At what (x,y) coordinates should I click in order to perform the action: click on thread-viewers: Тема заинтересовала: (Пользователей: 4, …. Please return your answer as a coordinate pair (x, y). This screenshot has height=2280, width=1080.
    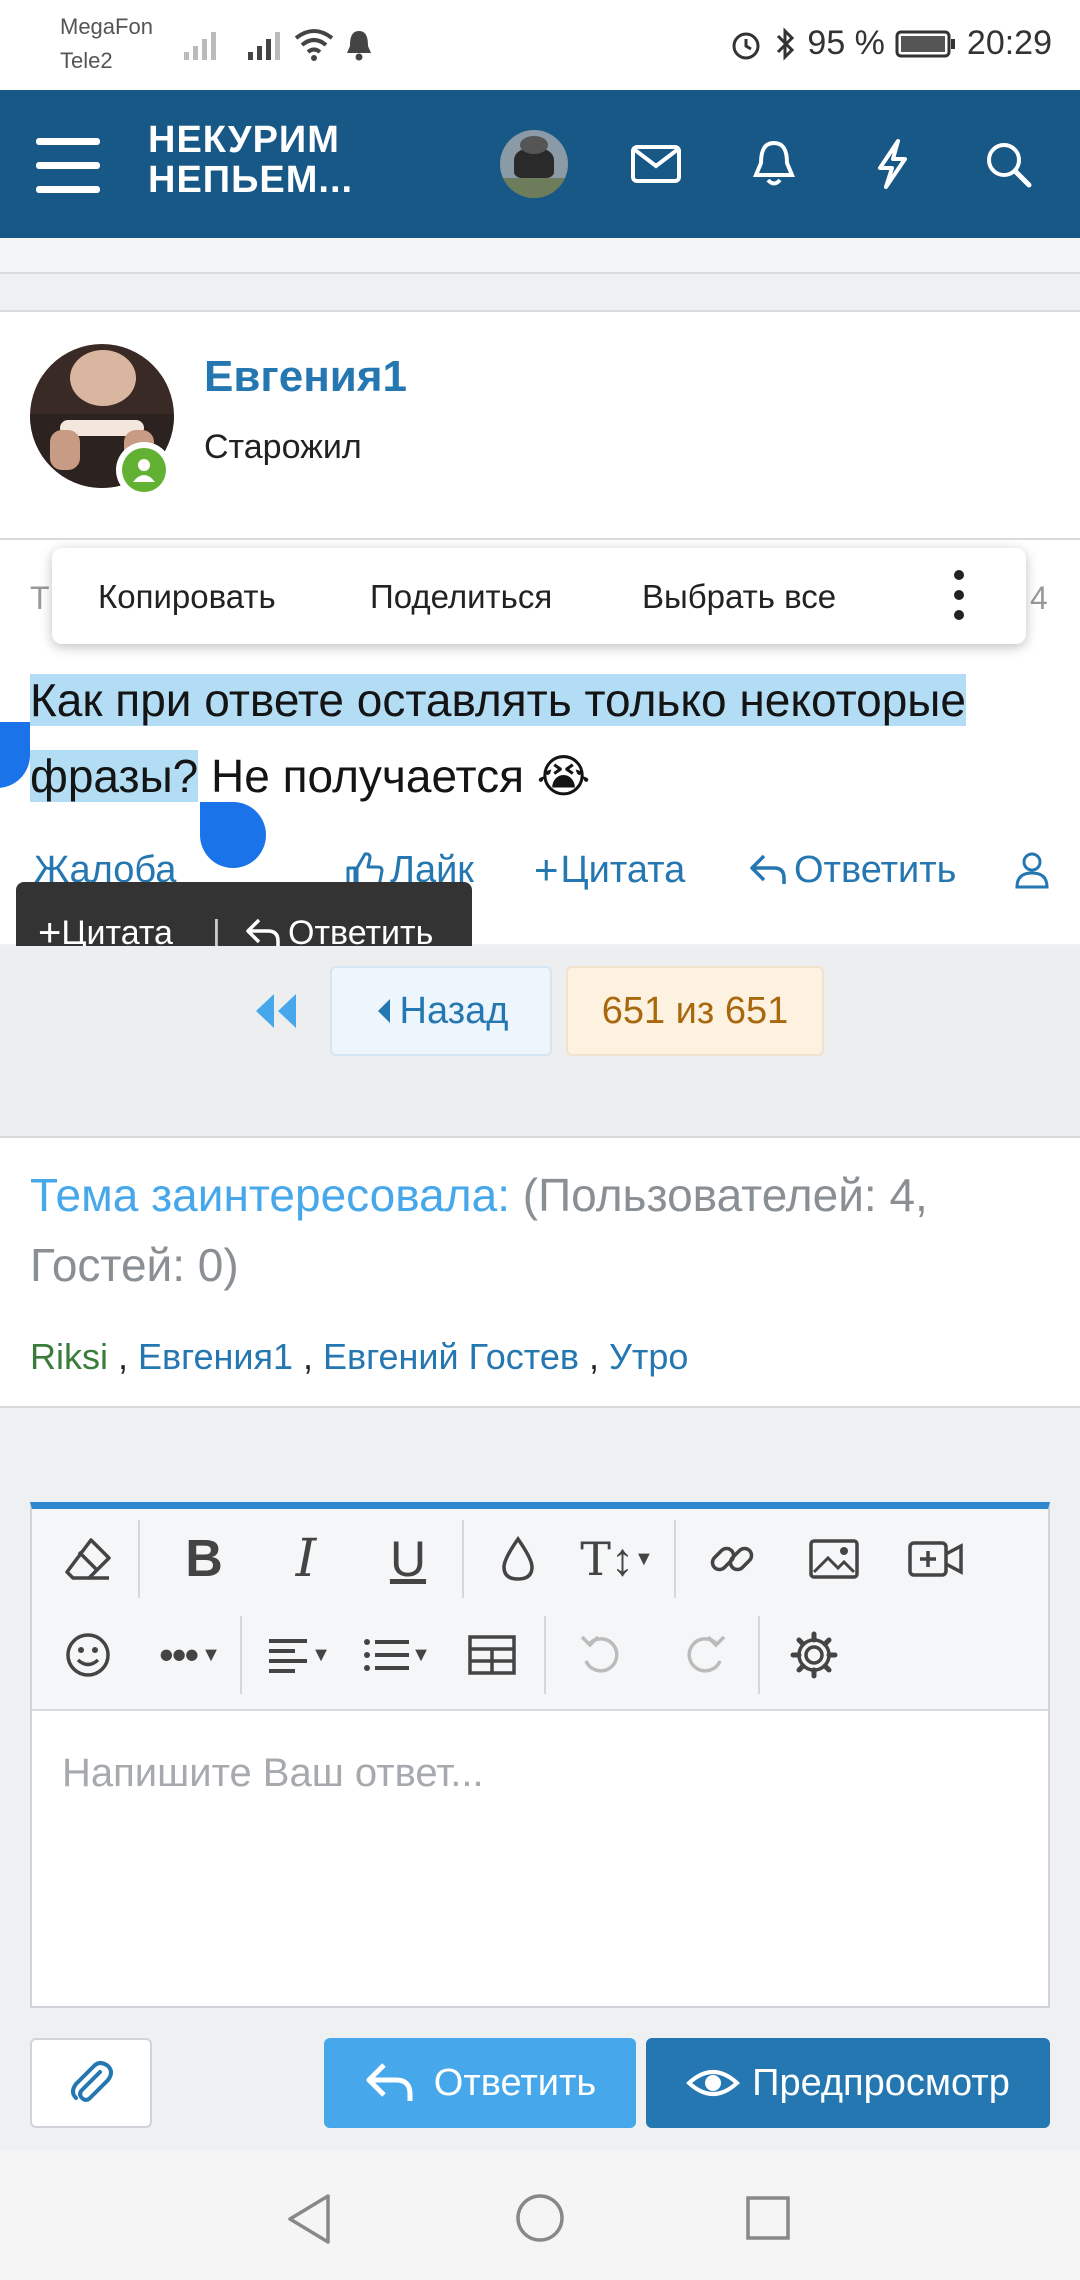
    Looking at the image, I should click on (540, 1272).